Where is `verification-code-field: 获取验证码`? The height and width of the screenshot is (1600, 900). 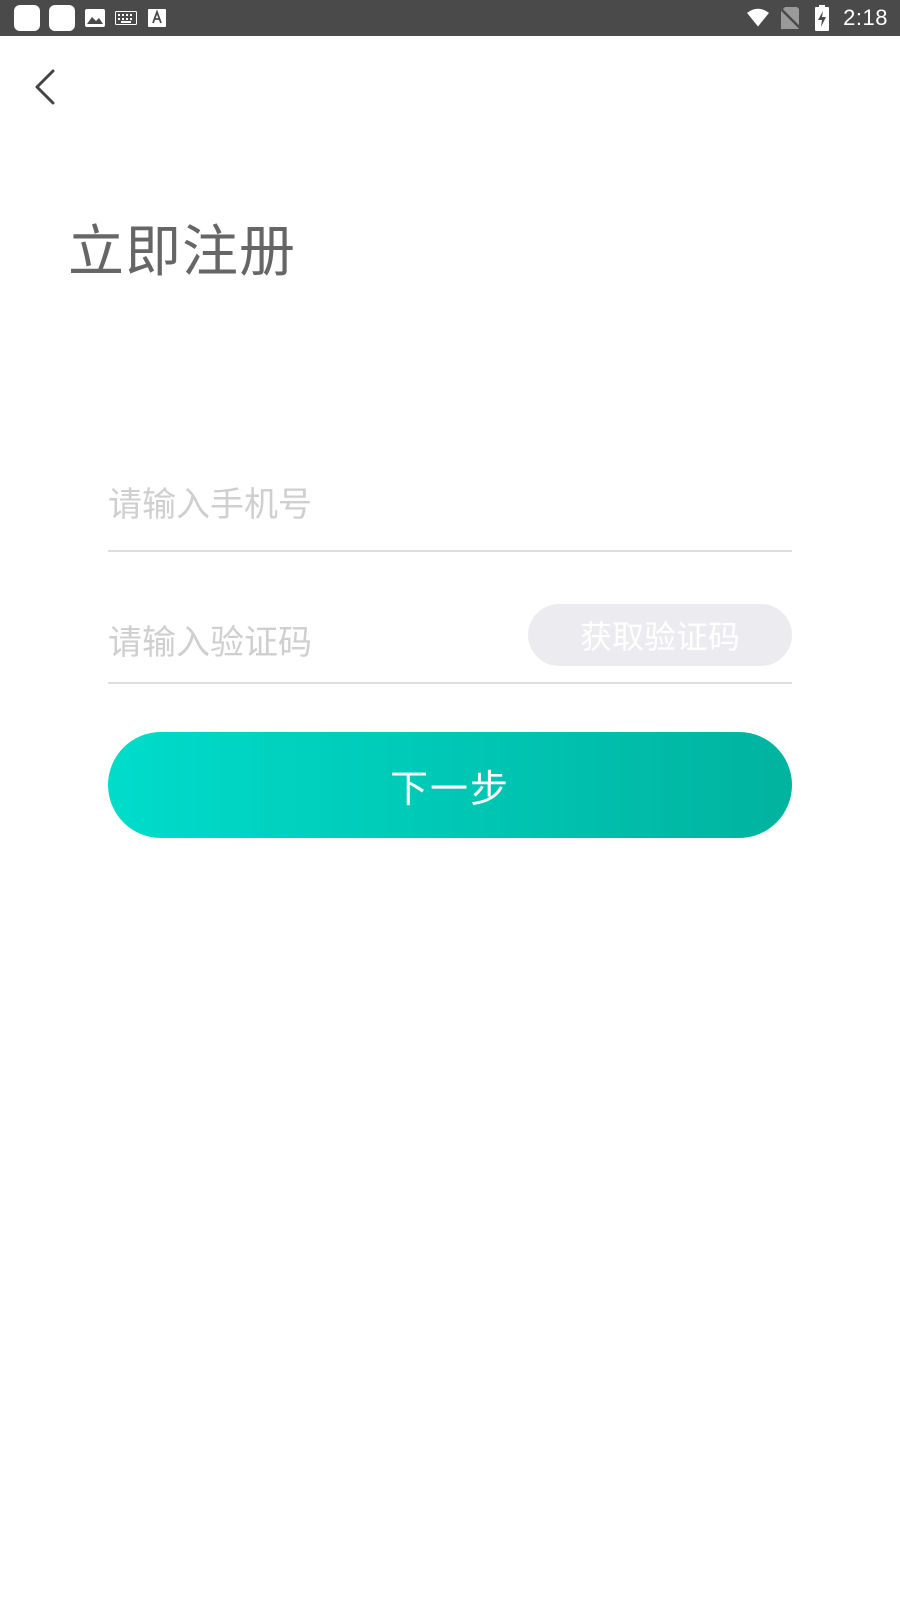
verification-code-field: 获取验证码 is located at coordinates (450, 639).